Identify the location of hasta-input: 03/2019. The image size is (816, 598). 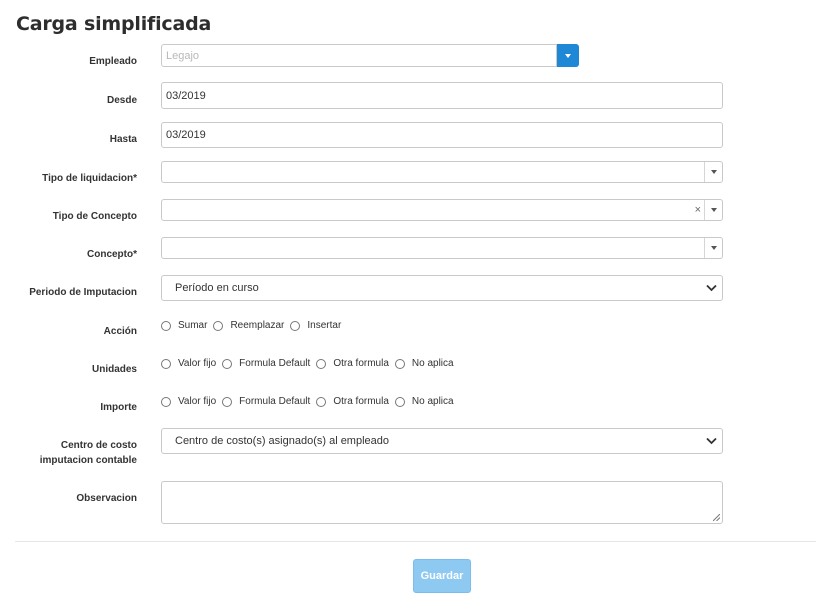
(442, 135).